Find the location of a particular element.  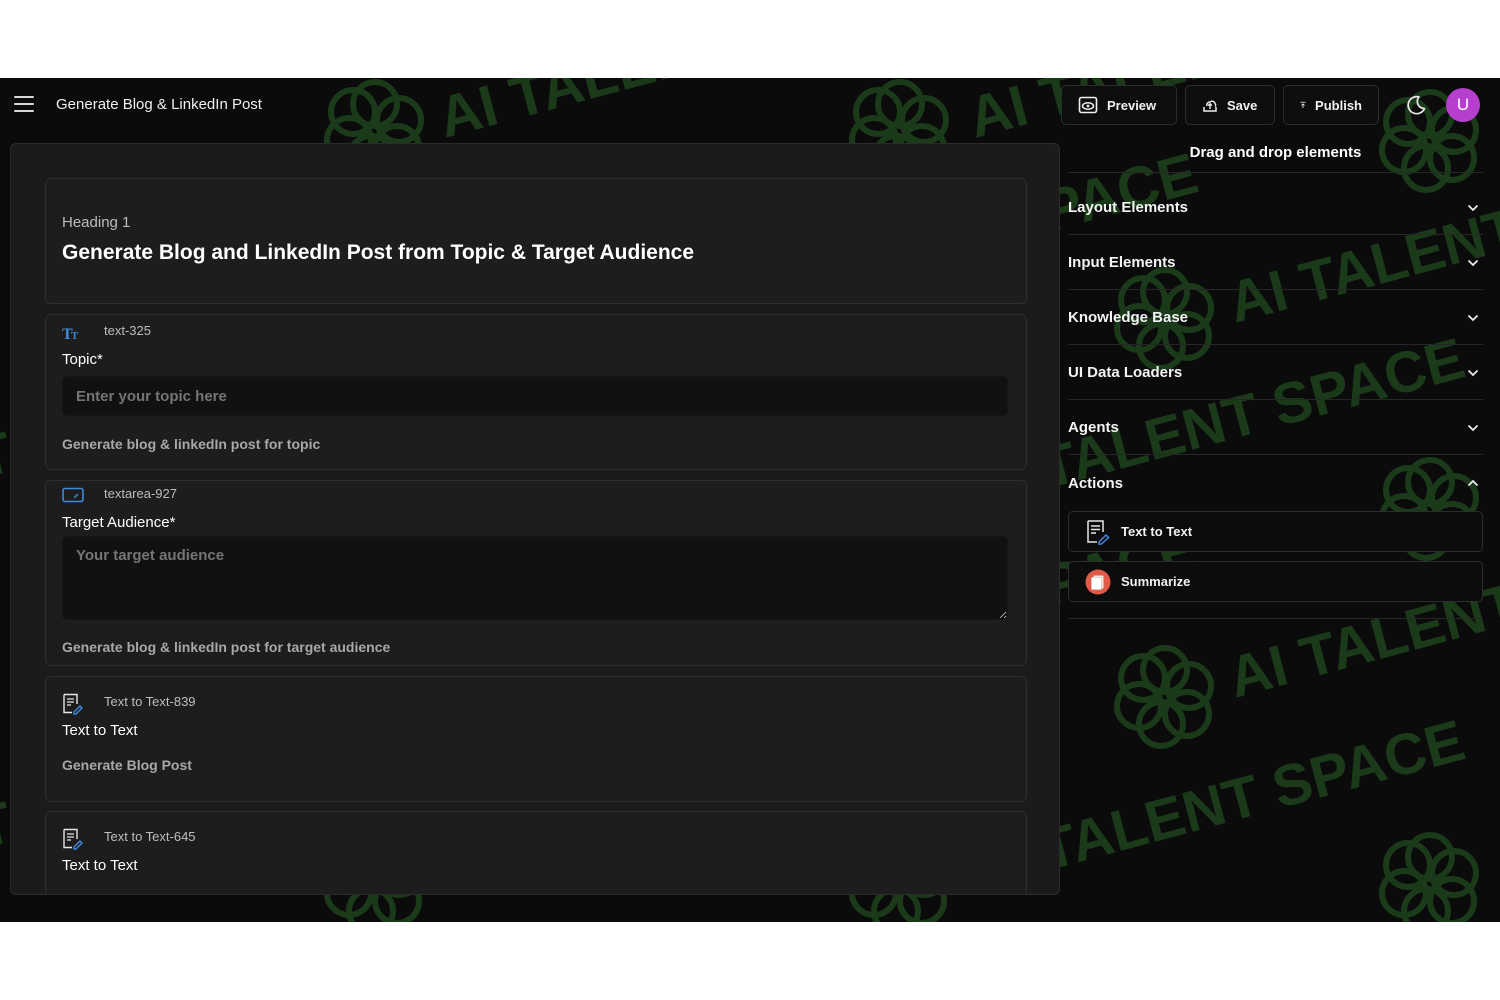

save-label: Save is located at coordinates (1242, 105).